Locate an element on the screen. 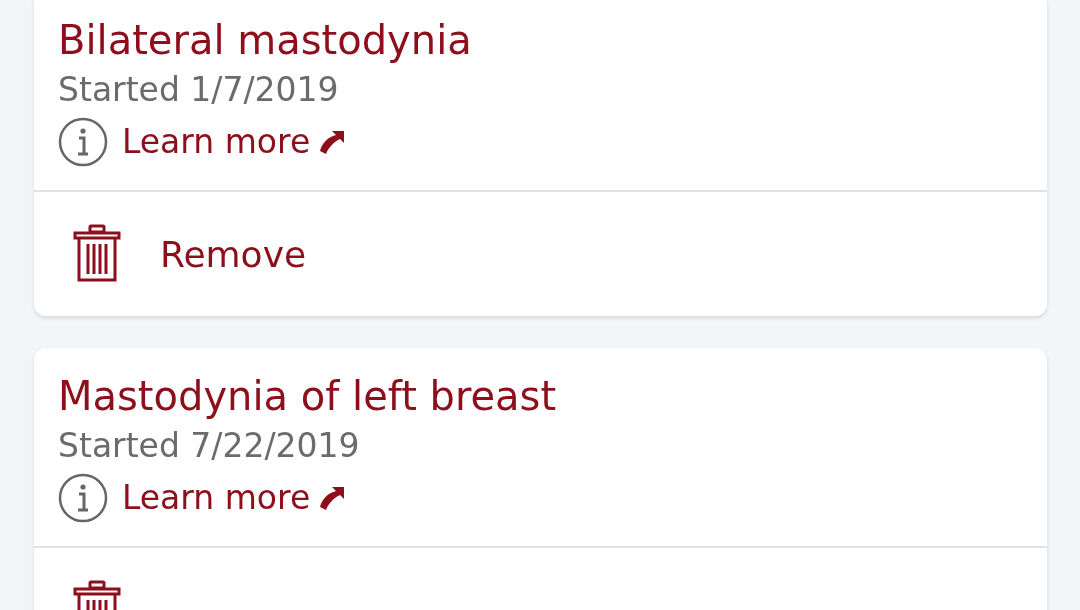  start-date: Started 7/22/2019 is located at coordinates (209, 446).